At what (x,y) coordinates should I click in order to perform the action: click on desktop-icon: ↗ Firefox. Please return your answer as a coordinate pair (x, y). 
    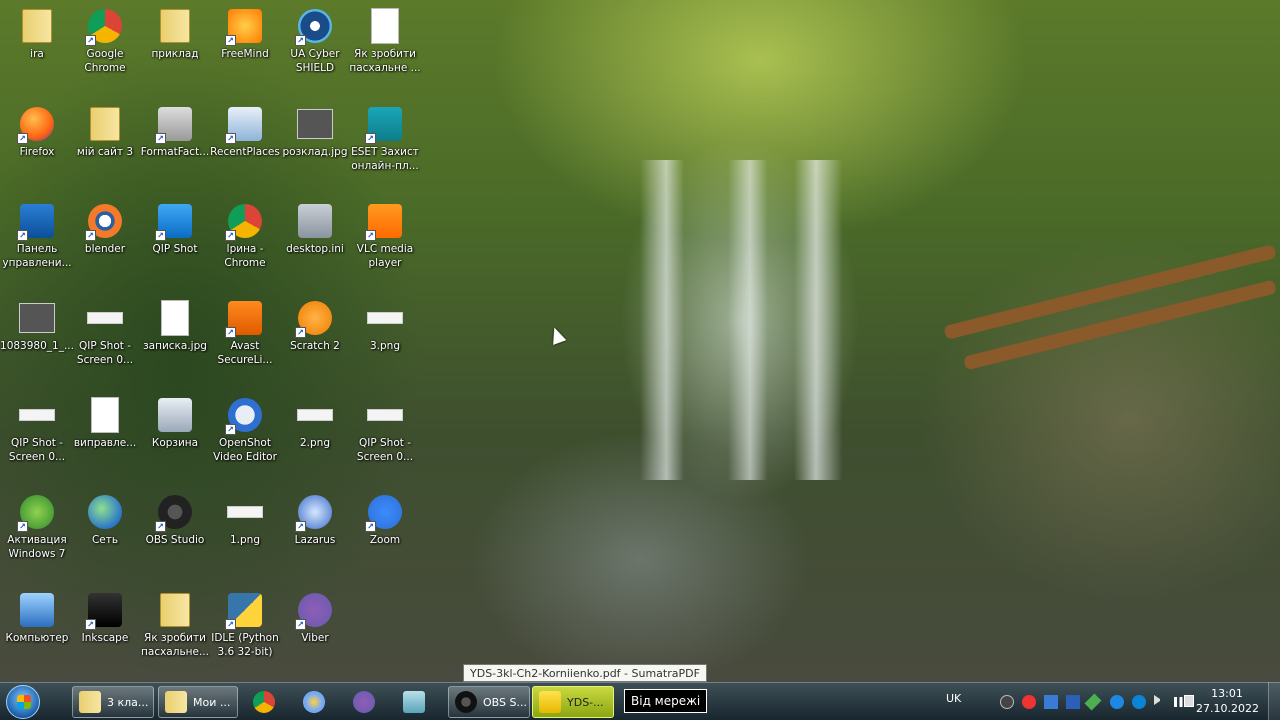
    Looking at the image, I should click on (37, 148).